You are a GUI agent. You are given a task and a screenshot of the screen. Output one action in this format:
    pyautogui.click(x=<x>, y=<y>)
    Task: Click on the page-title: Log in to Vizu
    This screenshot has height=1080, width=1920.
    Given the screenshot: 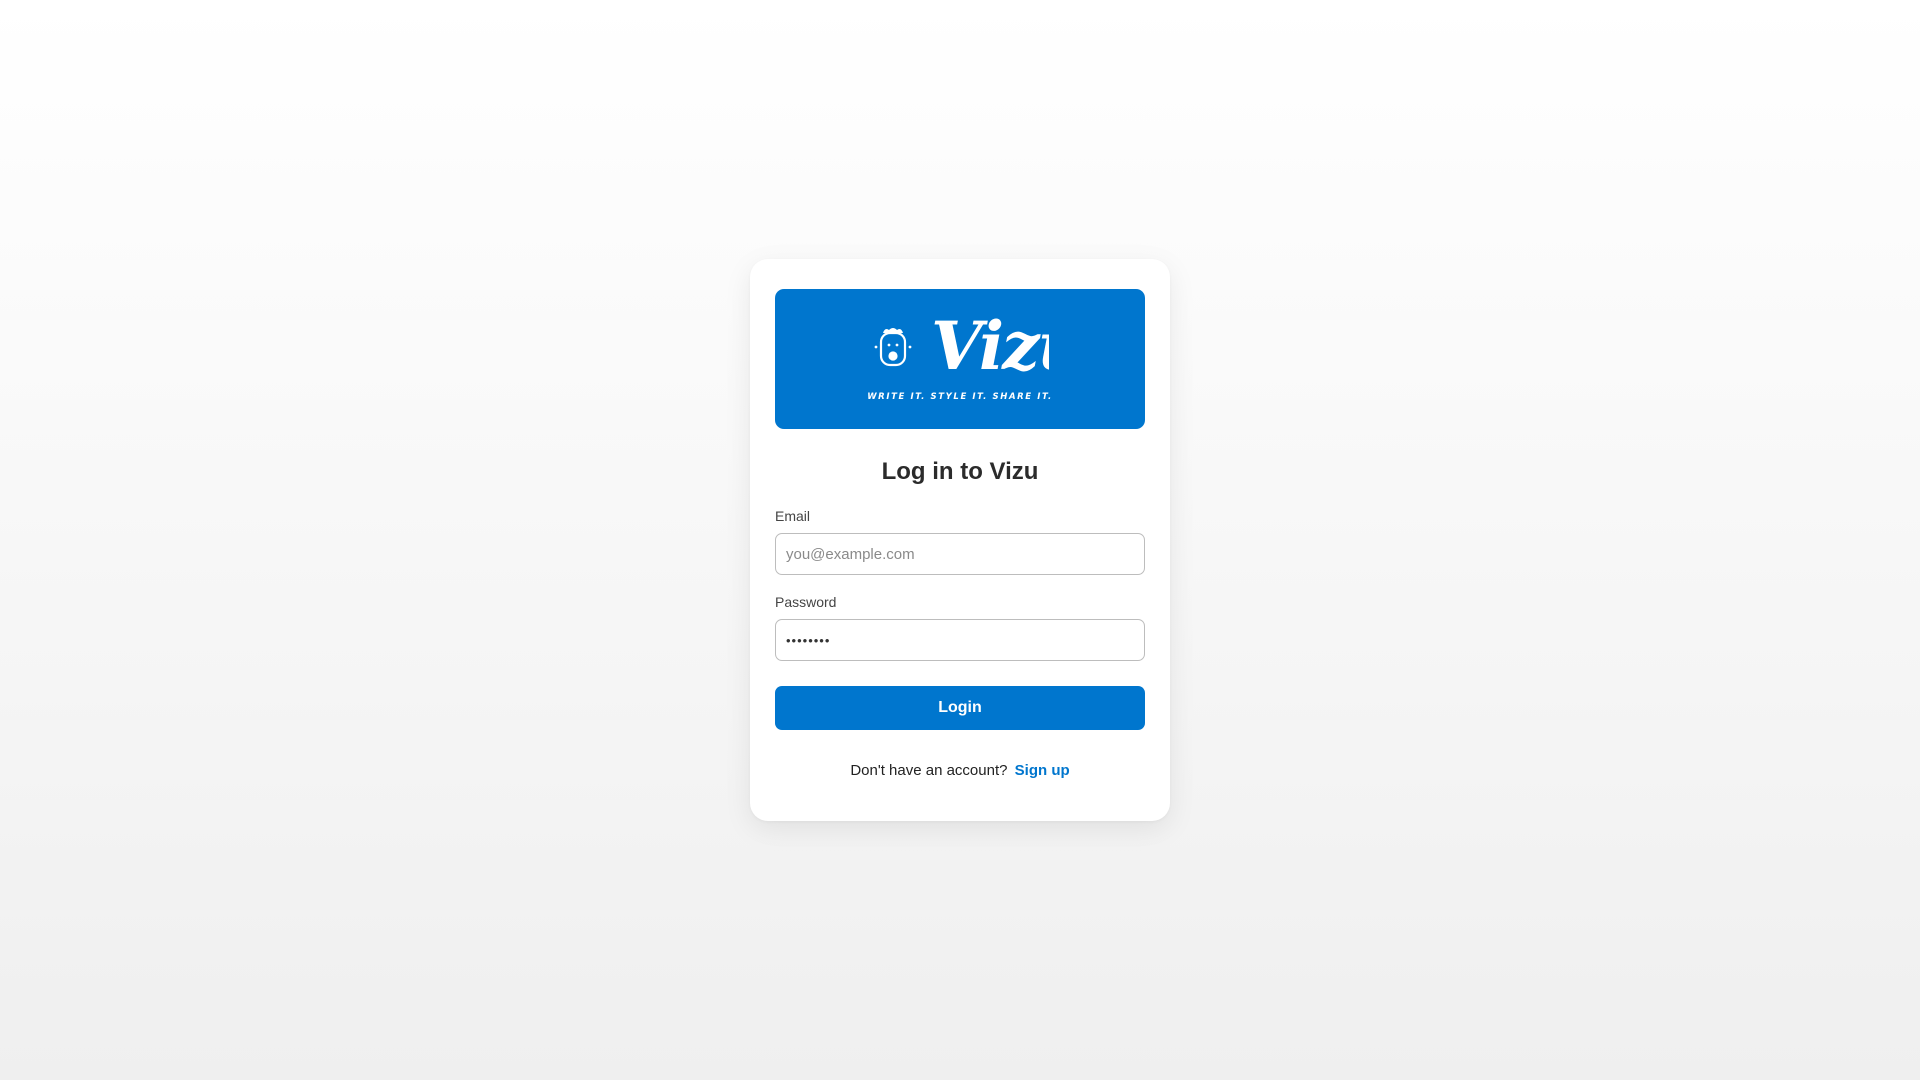 What is the action you would take?
    pyautogui.click(x=960, y=471)
    